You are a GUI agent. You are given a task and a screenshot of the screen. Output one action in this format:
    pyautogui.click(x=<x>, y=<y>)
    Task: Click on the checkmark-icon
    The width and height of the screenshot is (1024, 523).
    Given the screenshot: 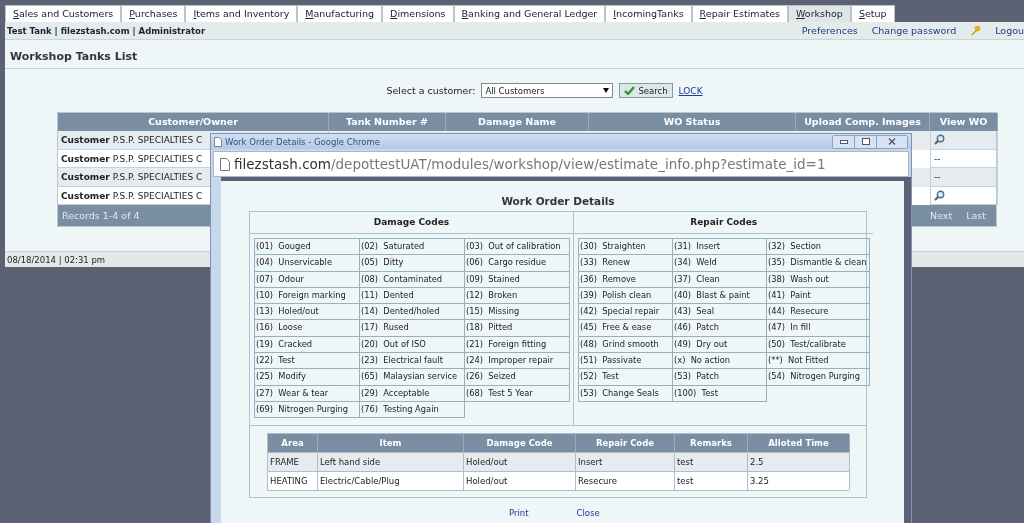 What is the action you would take?
    pyautogui.click(x=630, y=90)
    